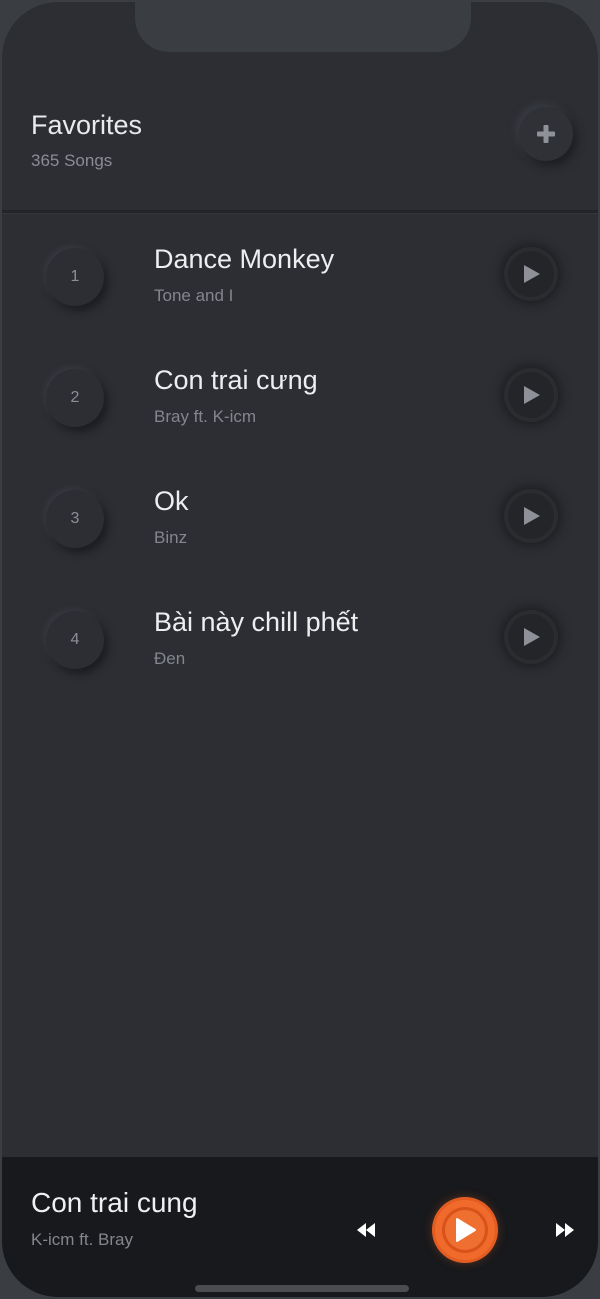 The width and height of the screenshot is (600, 1299). Describe the element at coordinates (72, 160) in the screenshot. I see `song-count: 365 Songs` at that location.